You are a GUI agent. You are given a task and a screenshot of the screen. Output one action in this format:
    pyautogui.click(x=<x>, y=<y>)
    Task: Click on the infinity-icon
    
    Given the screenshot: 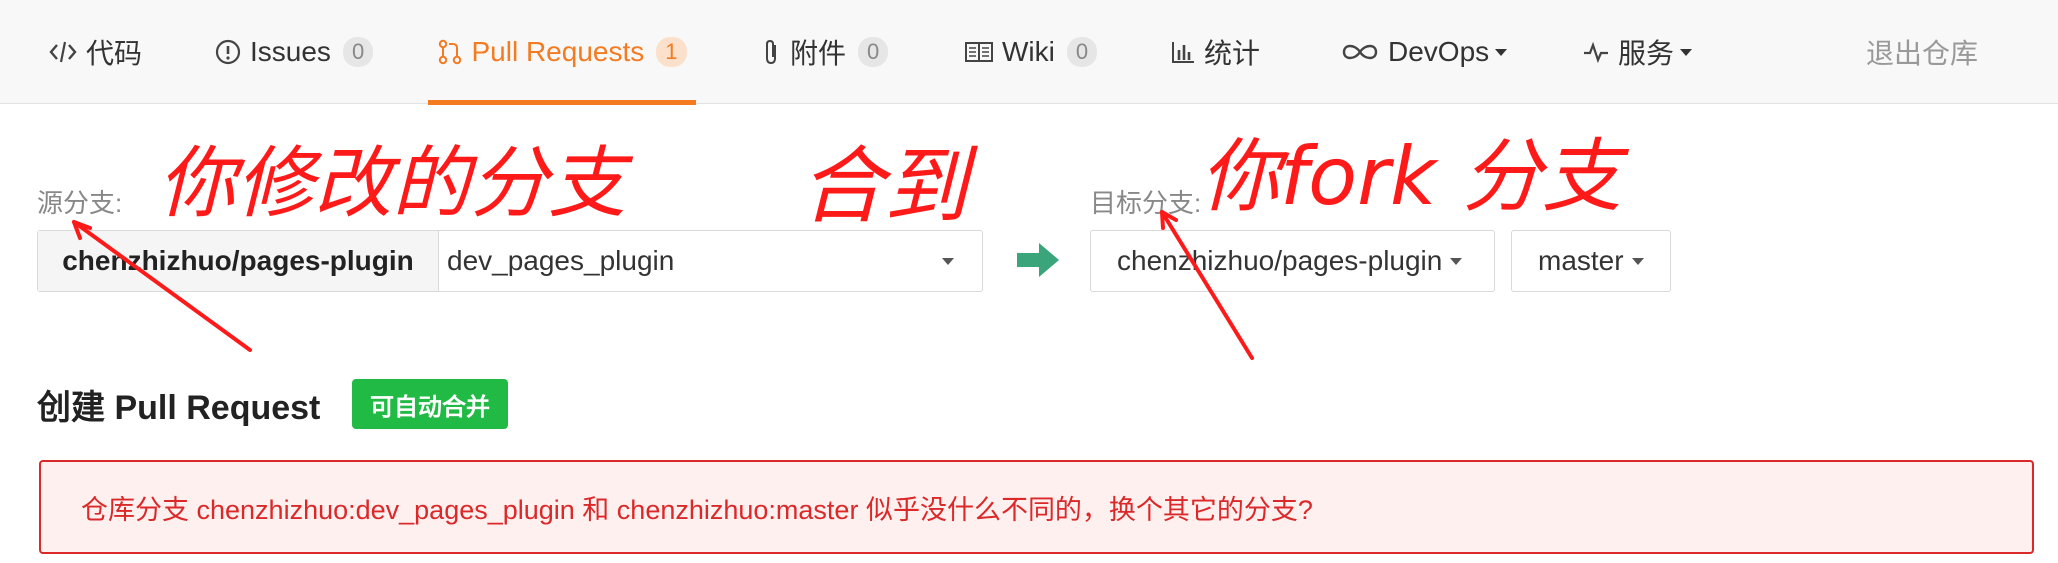 What is the action you would take?
    pyautogui.click(x=1360, y=52)
    